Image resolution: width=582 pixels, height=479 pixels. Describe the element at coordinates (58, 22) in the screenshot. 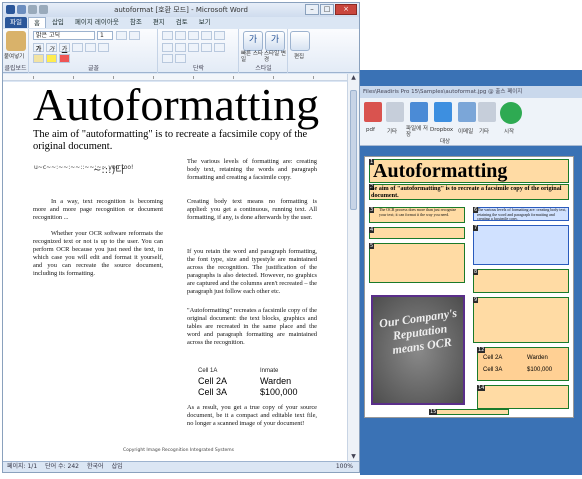

I see `tab-insert: 삽입` at that location.